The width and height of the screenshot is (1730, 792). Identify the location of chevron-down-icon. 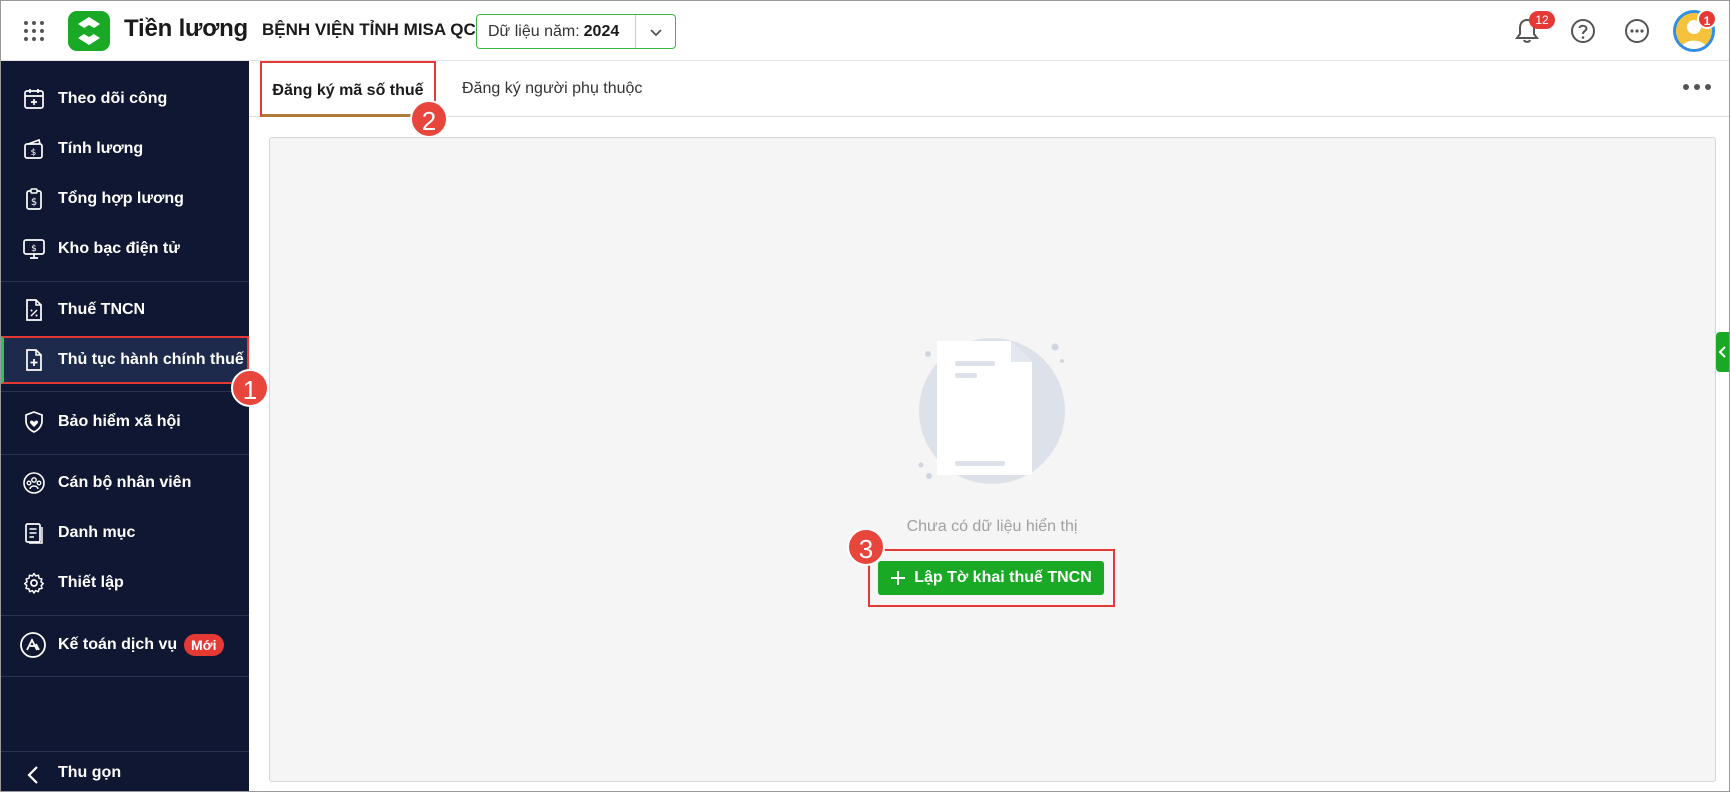
(655, 32).